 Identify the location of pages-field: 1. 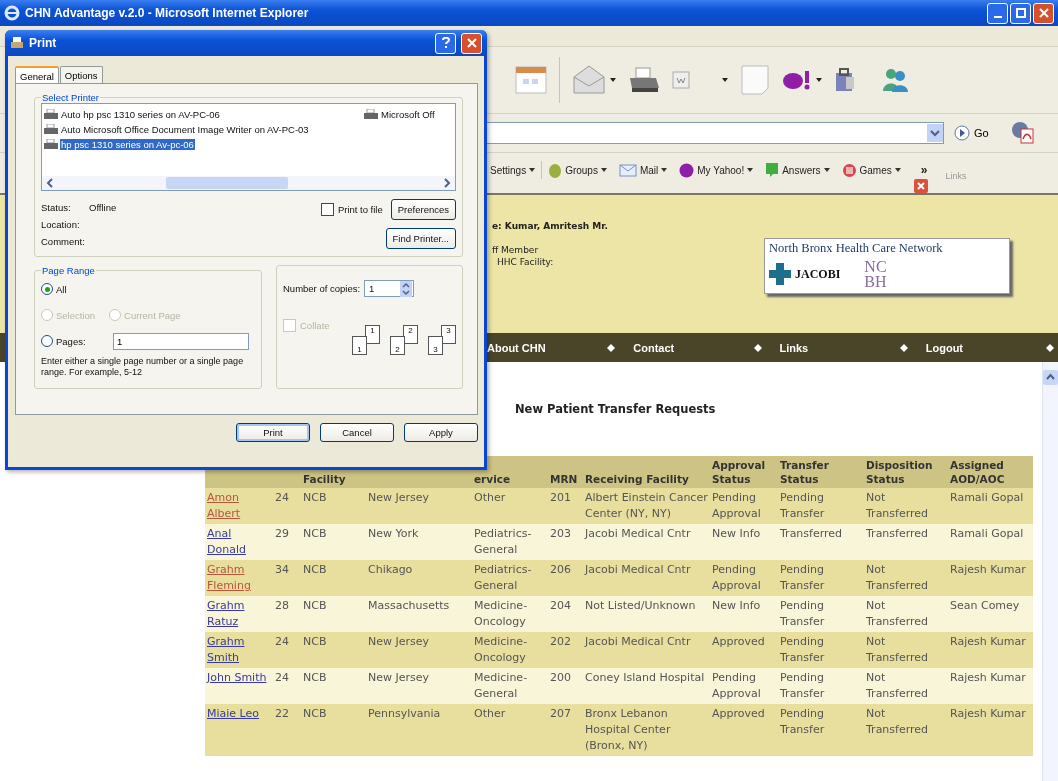
(181, 341).